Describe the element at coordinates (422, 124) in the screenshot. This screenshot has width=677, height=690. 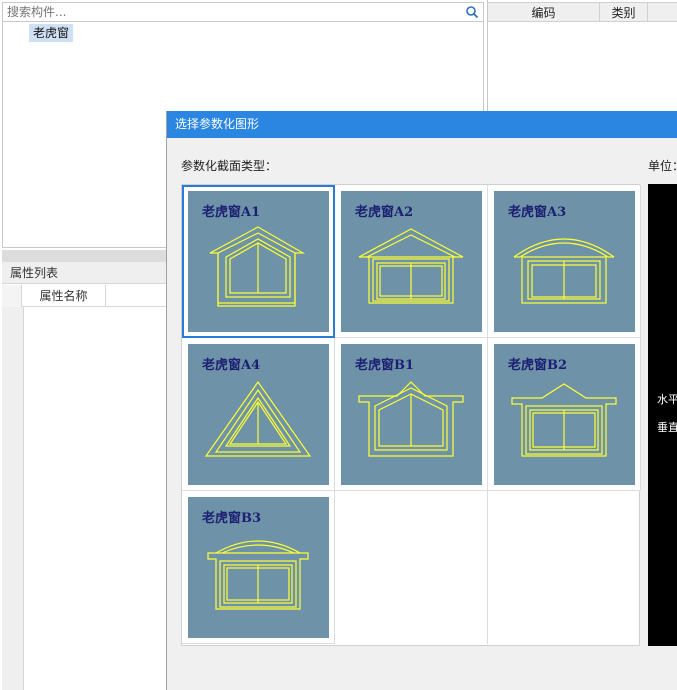
I see `dialog-title: 选择参数化图形` at that location.